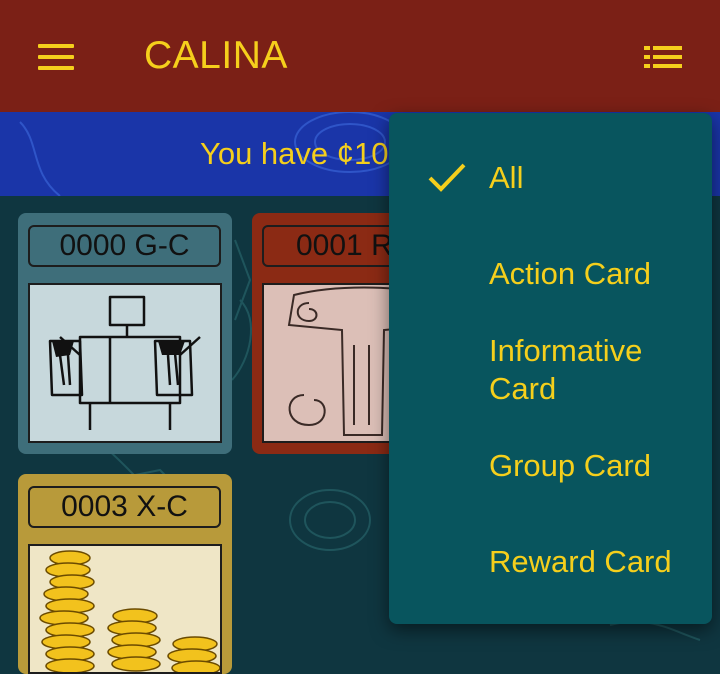  Describe the element at coordinates (570, 274) in the screenshot. I see `menu-item-action-card: Action Card` at that location.